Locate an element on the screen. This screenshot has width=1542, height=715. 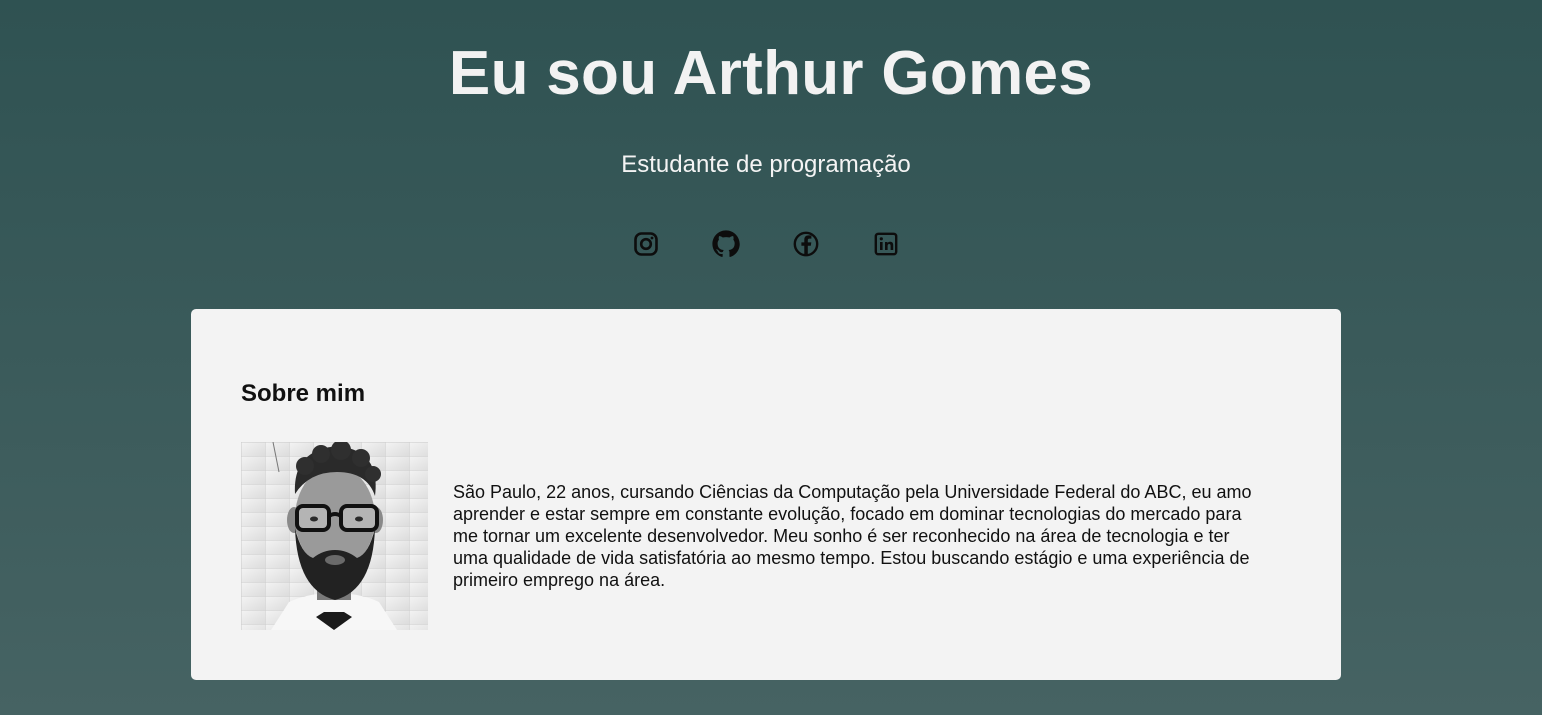
instagram-link is located at coordinates (646, 244).